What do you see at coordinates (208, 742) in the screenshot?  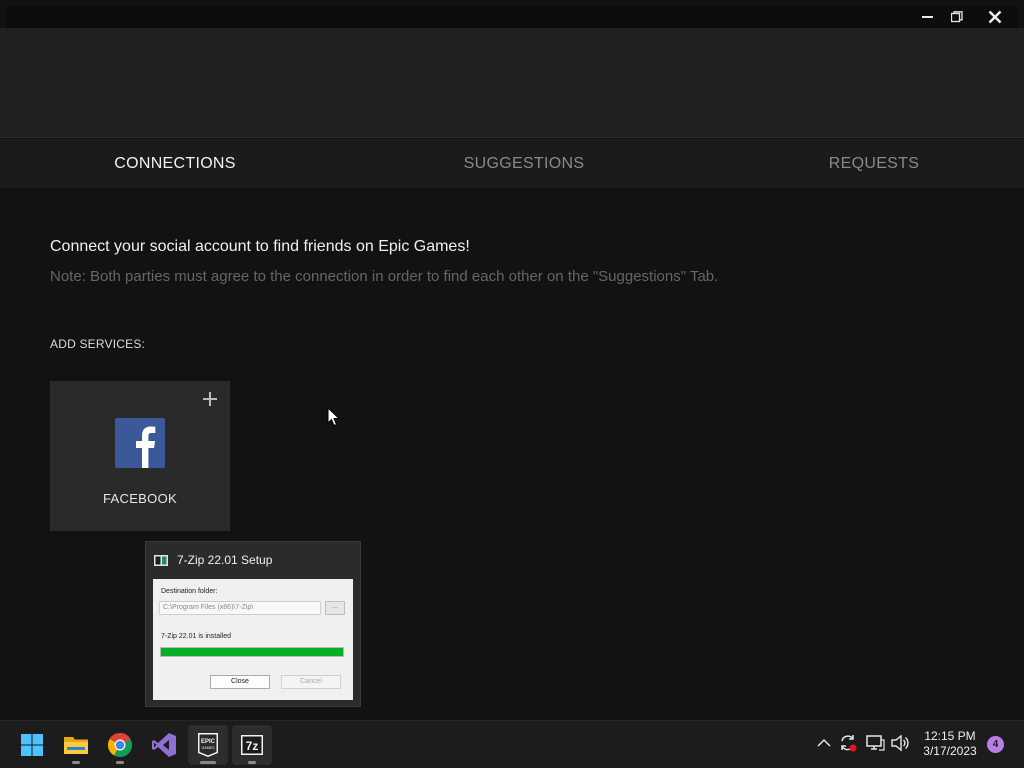 I see `svg-text: EPIC` at bounding box center [208, 742].